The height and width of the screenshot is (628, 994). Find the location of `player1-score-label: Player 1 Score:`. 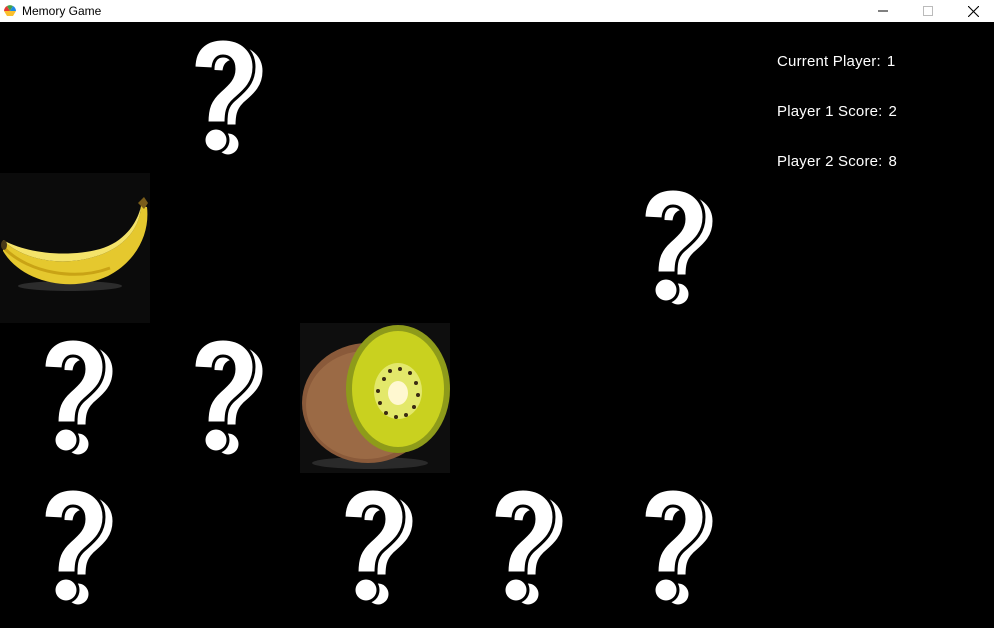

player1-score-label: Player 1 Score: is located at coordinates (830, 111).